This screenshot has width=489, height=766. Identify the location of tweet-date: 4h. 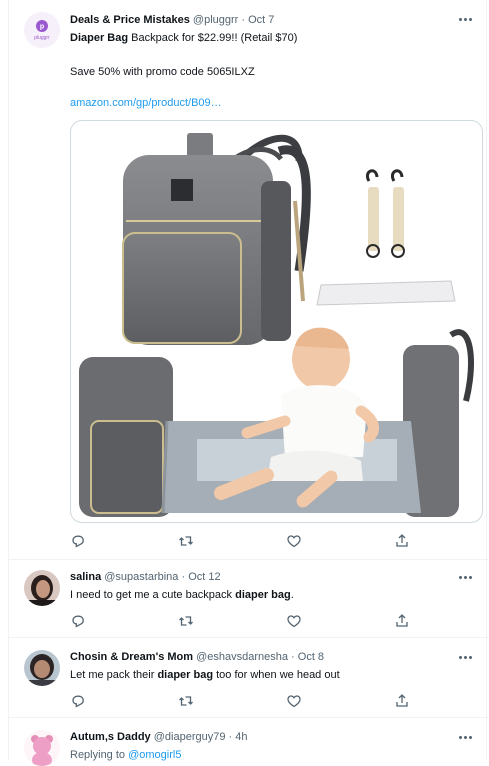
(241, 737).